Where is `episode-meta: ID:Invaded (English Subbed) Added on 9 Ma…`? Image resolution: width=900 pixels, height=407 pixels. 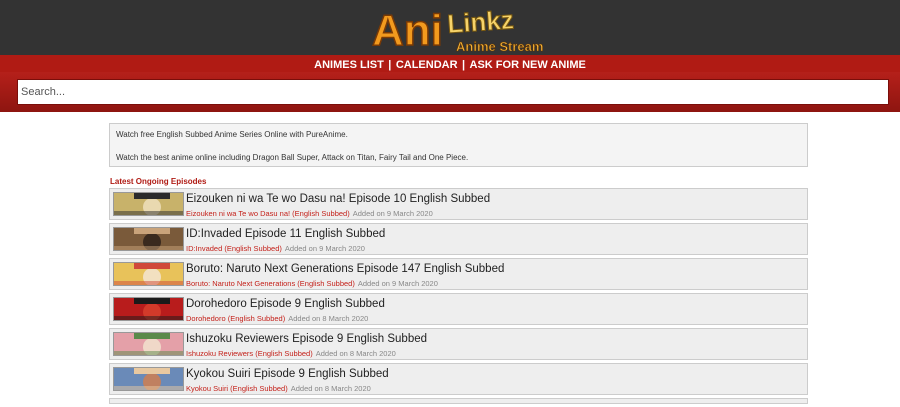 episode-meta: ID:Invaded (English Subbed) Added on 9 Ma… is located at coordinates (275, 248).